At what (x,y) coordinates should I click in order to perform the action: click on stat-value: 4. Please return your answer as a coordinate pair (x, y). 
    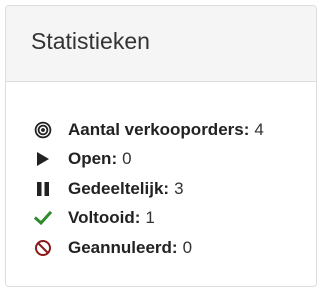
    Looking at the image, I should click on (259, 129).